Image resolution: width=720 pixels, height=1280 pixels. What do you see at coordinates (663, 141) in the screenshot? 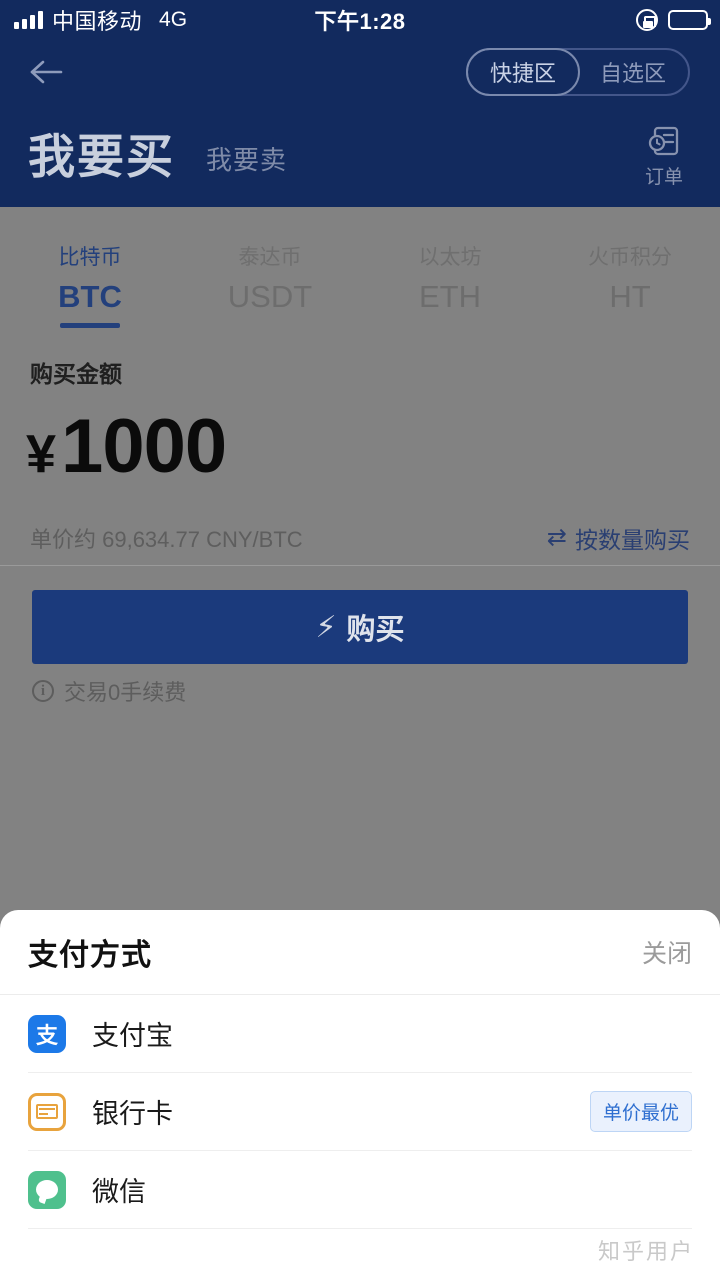
I see `order-document-clock-icon` at bounding box center [663, 141].